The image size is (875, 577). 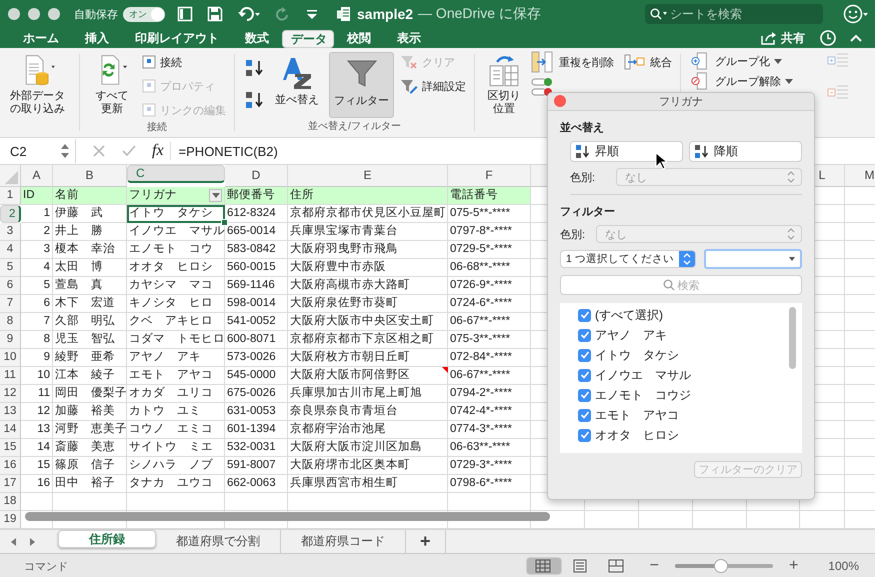 What do you see at coordinates (637, 415) in the screenshot?
I see `filter-value: エモト アヤコ` at bounding box center [637, 415].